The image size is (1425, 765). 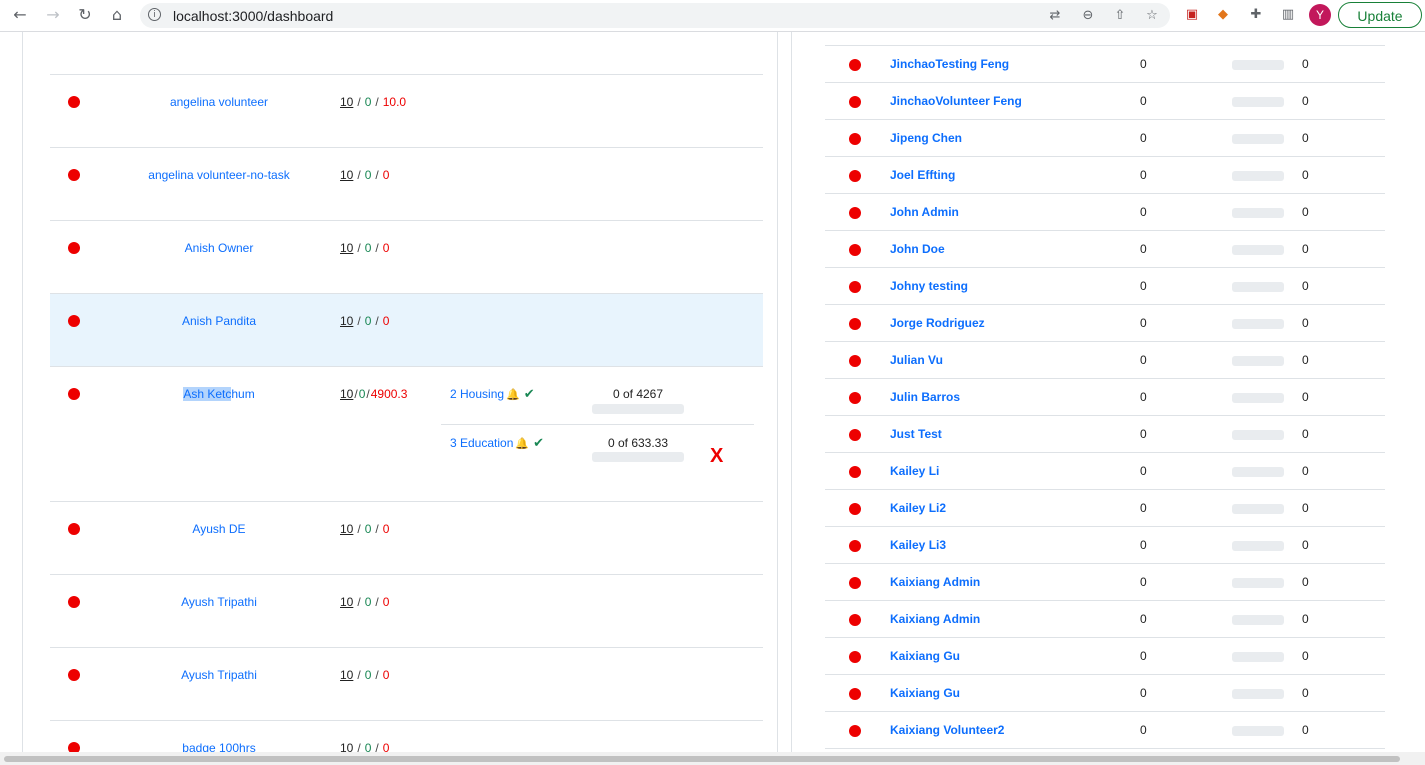 What do you see at coordinates (492, 394) in the screenshot?
I see `task-link-housing: 2 Housing 🔔 ✔` at bounding box center [492, 394].